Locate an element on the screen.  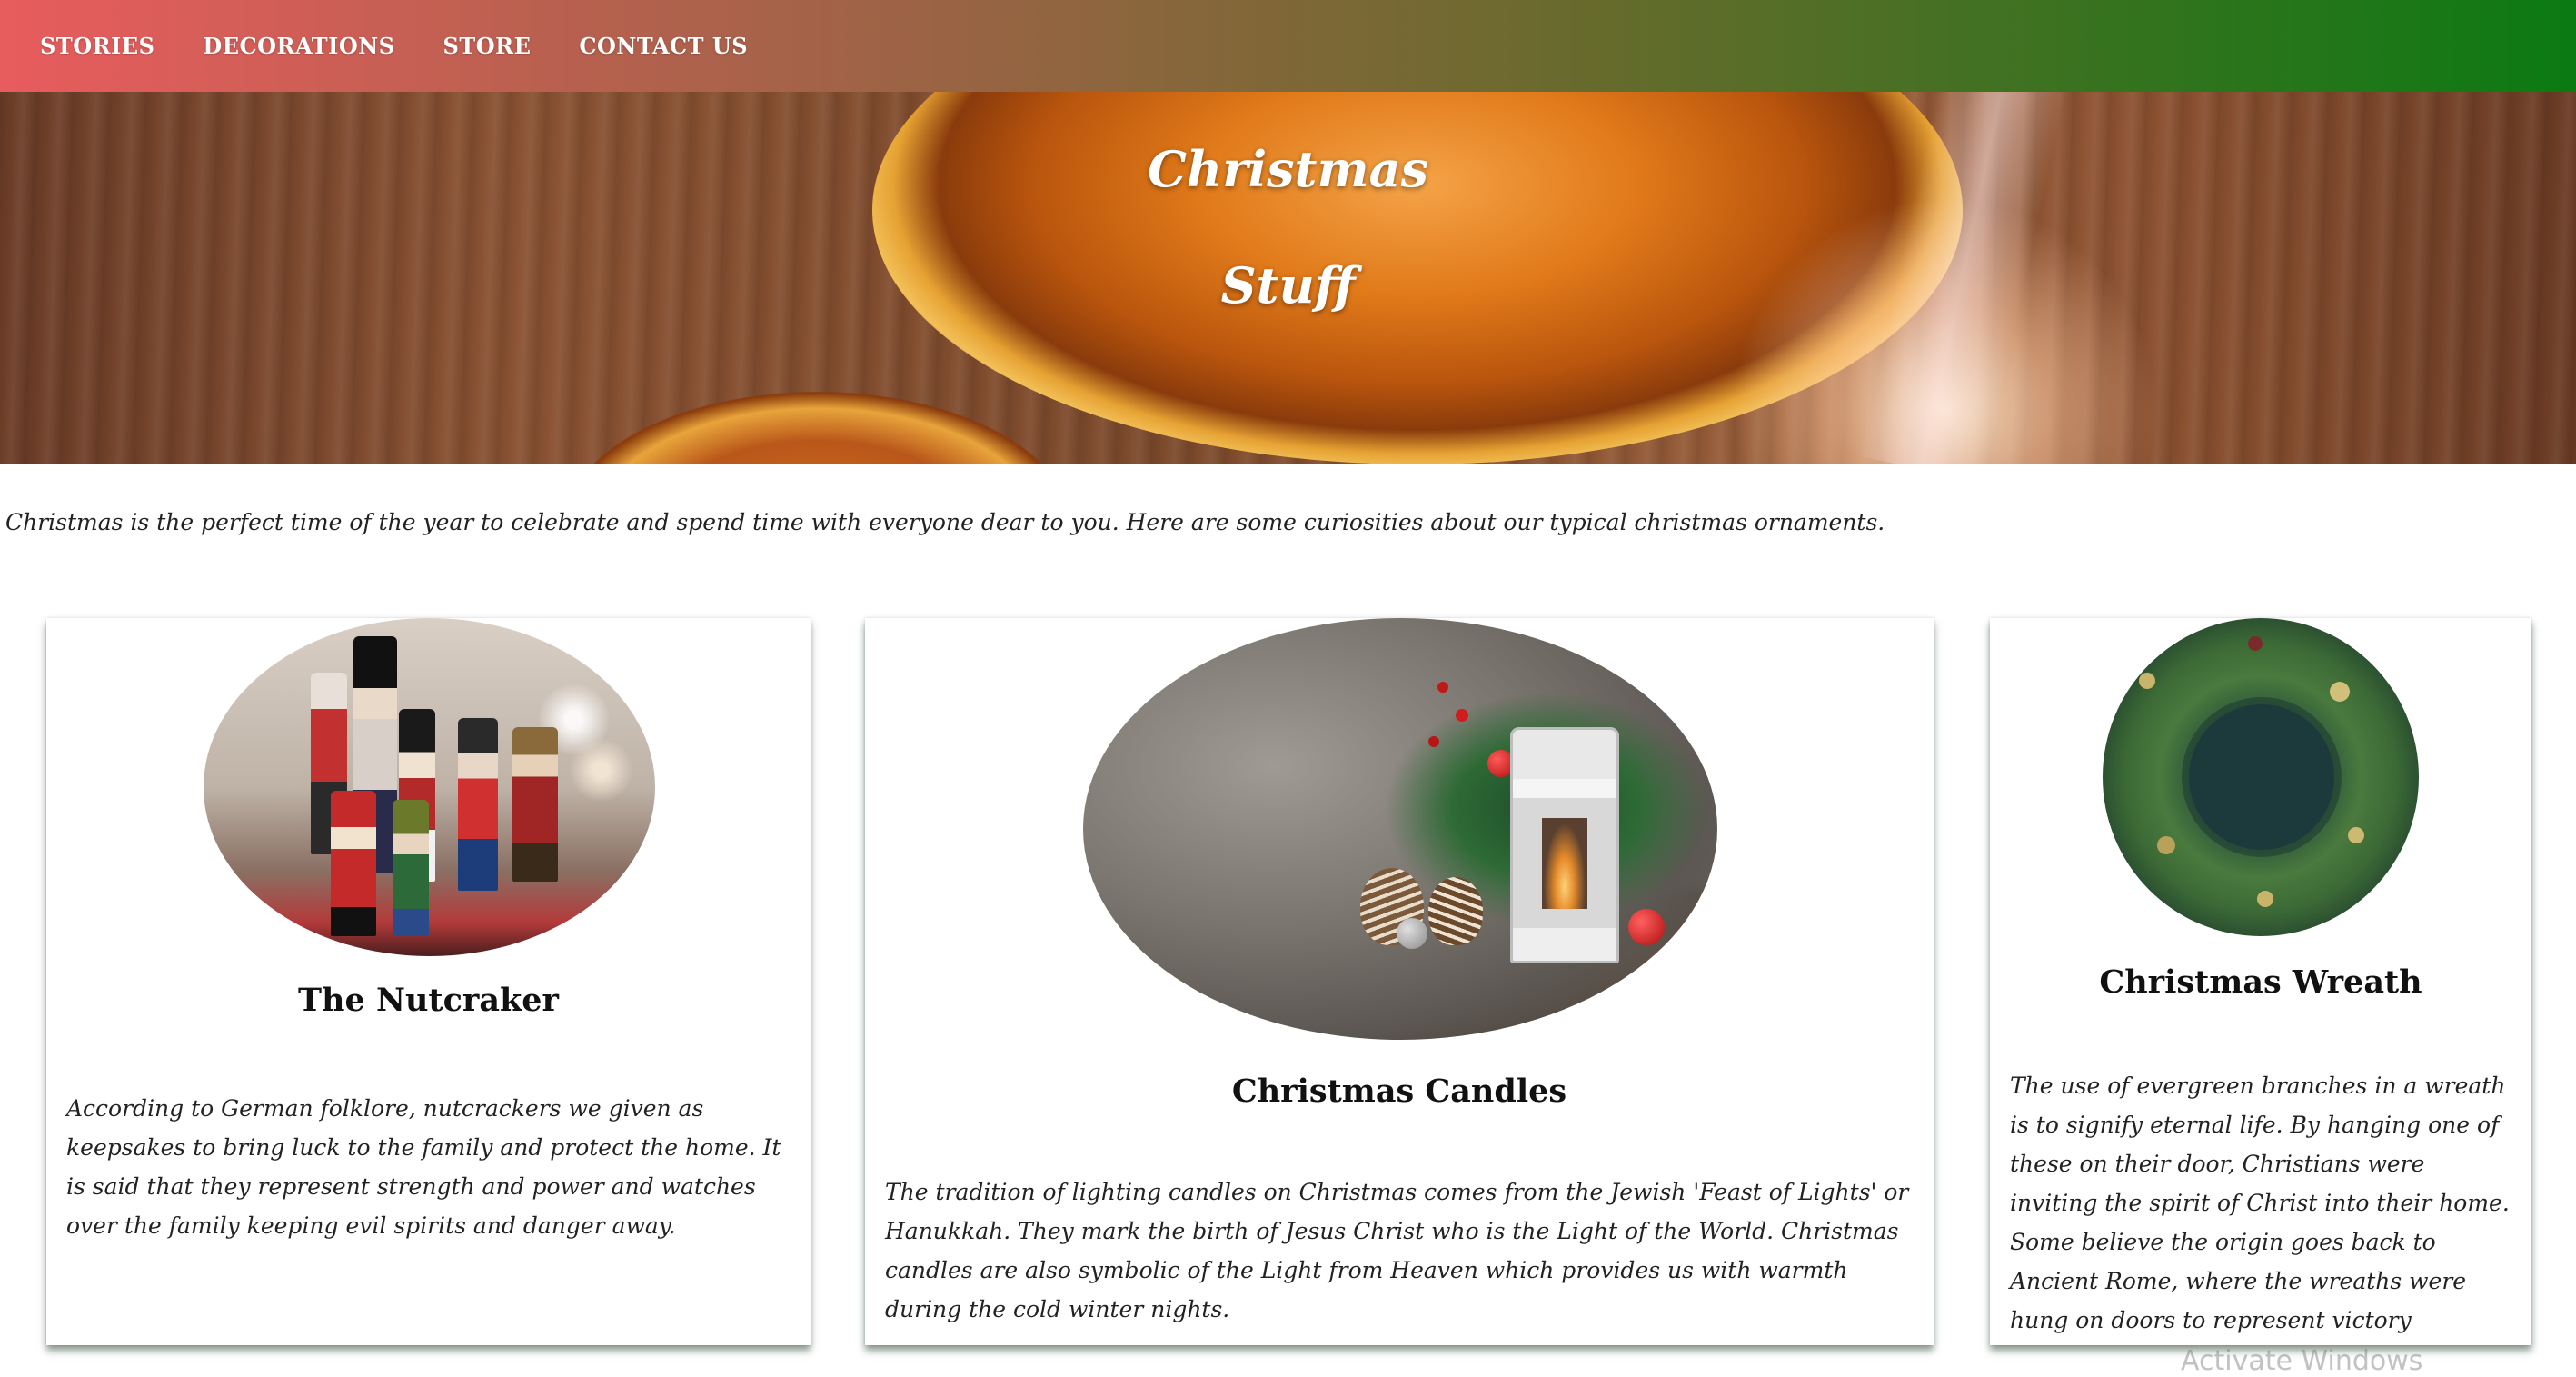
card-title-nutcracker: The Nutcraker is located at coordinates (428, 1001).